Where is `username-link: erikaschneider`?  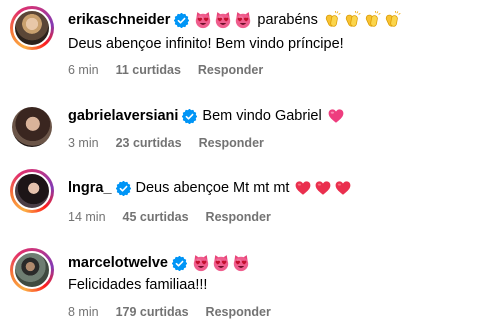
username-link: erikaschneider is located at coordinates (119, 20).